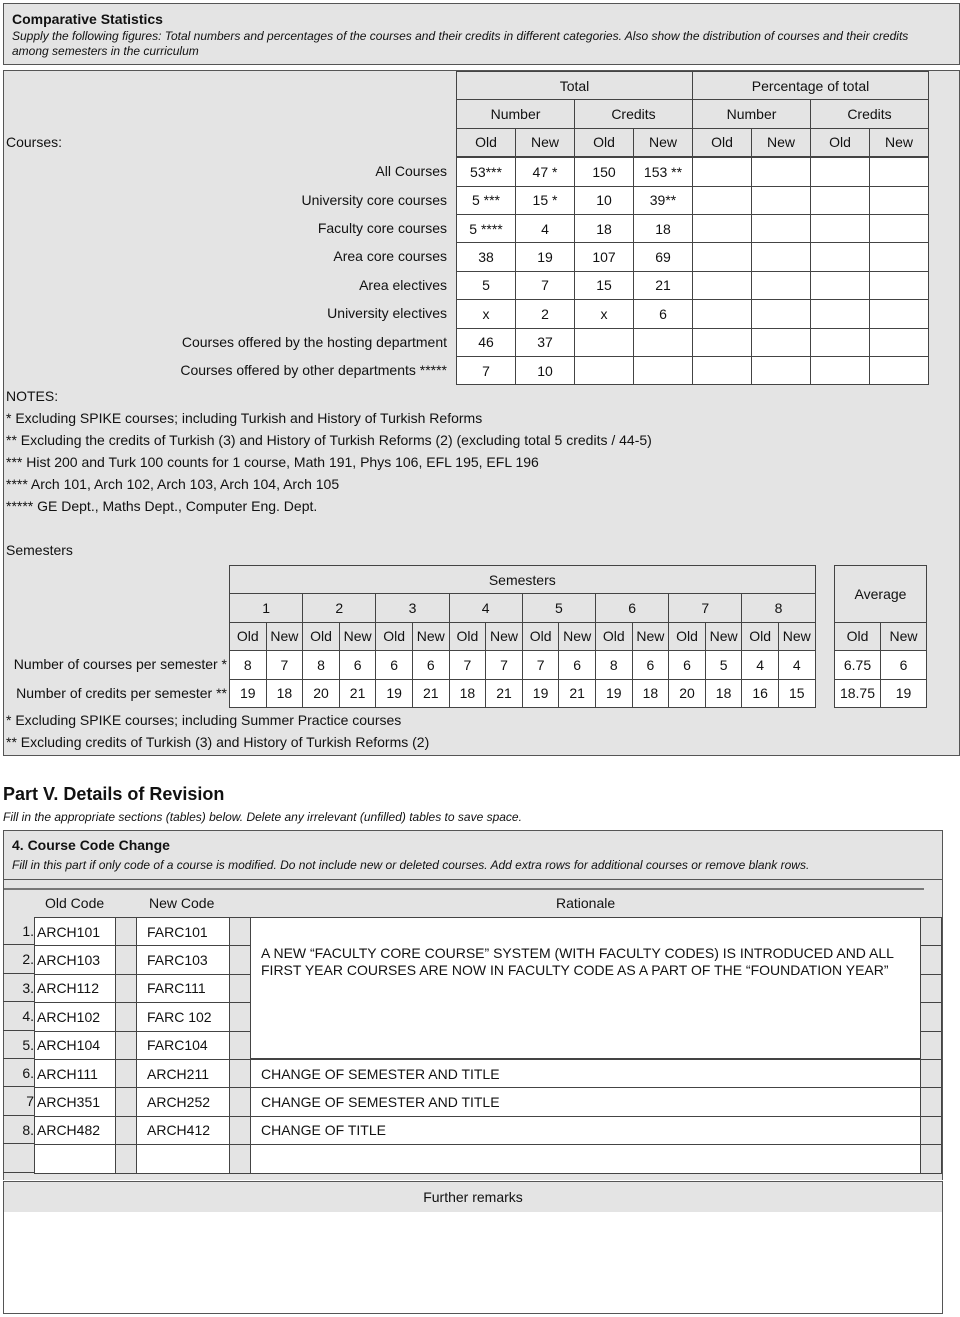  Describe the element at coordinates (604, 257) in the screenshot. I see `data-cell: 107` at that location.